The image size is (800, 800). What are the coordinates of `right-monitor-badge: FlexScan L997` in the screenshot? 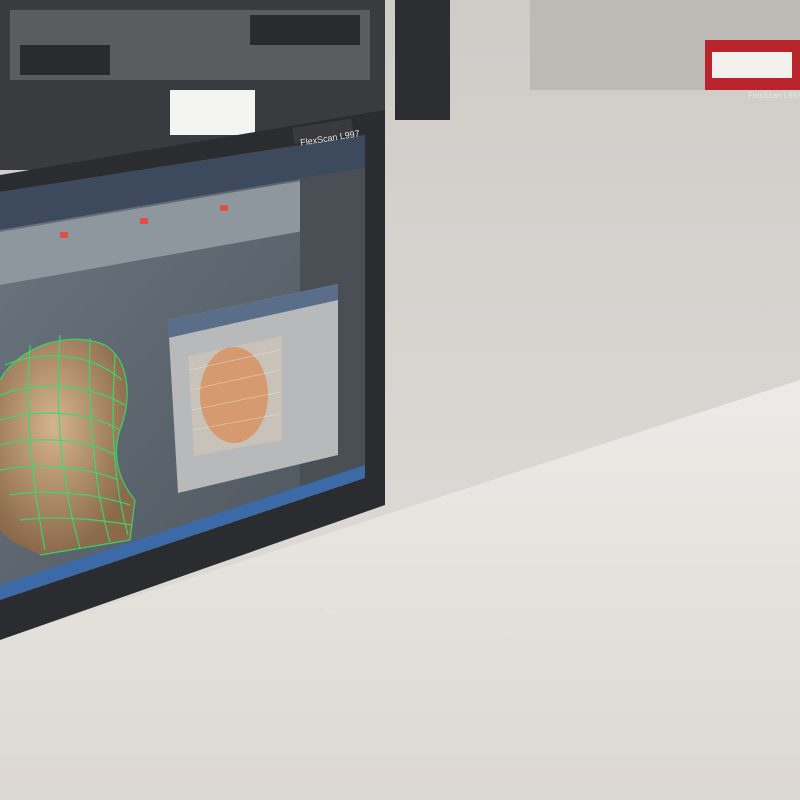 It's located at (774, 95).